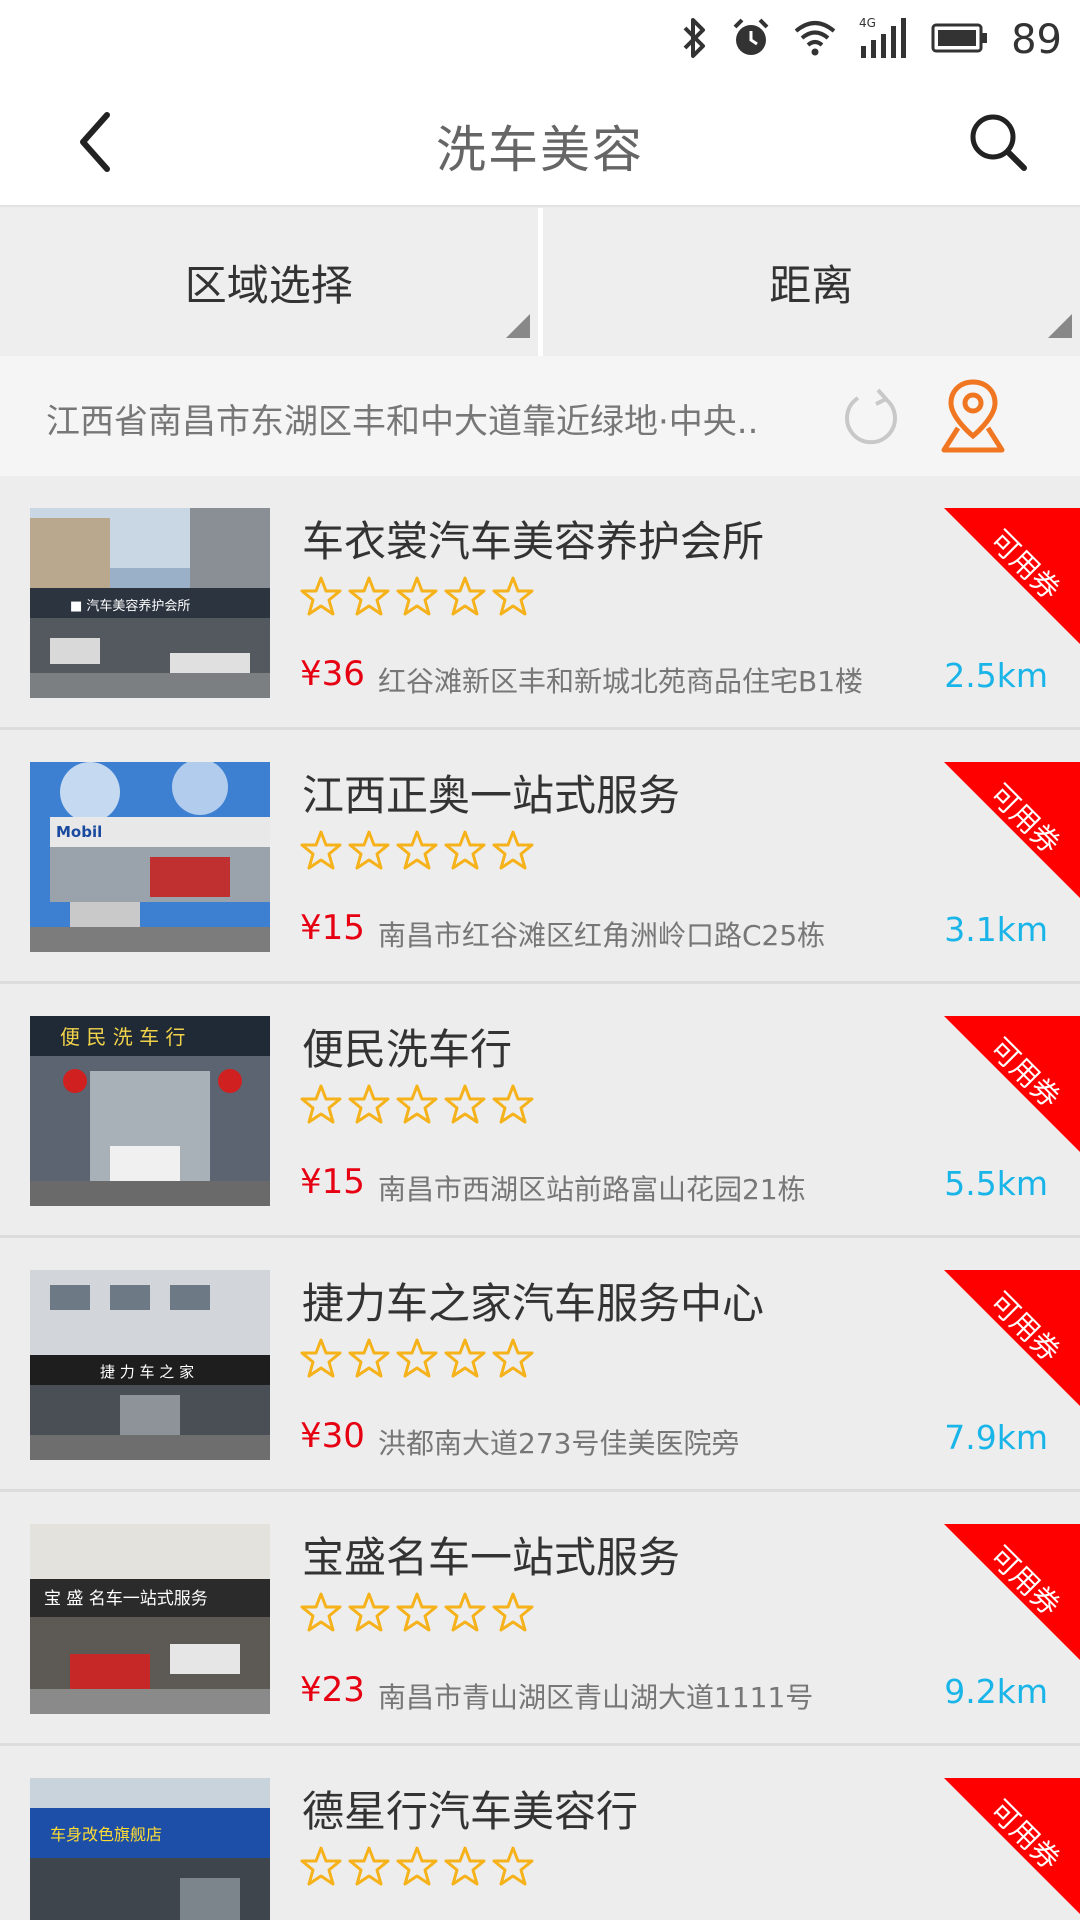 This screenshot has width=1080, height=1920. Describe the element at coordinates (150, 1111) in the screenshot. I see `shop-photo: 便 民 洗 车 行` at that location.